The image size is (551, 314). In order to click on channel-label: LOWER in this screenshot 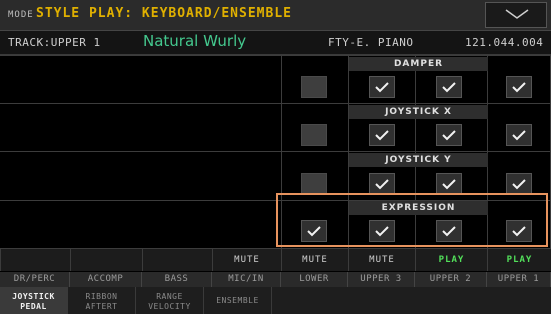, I will do `click(314, 279)`.